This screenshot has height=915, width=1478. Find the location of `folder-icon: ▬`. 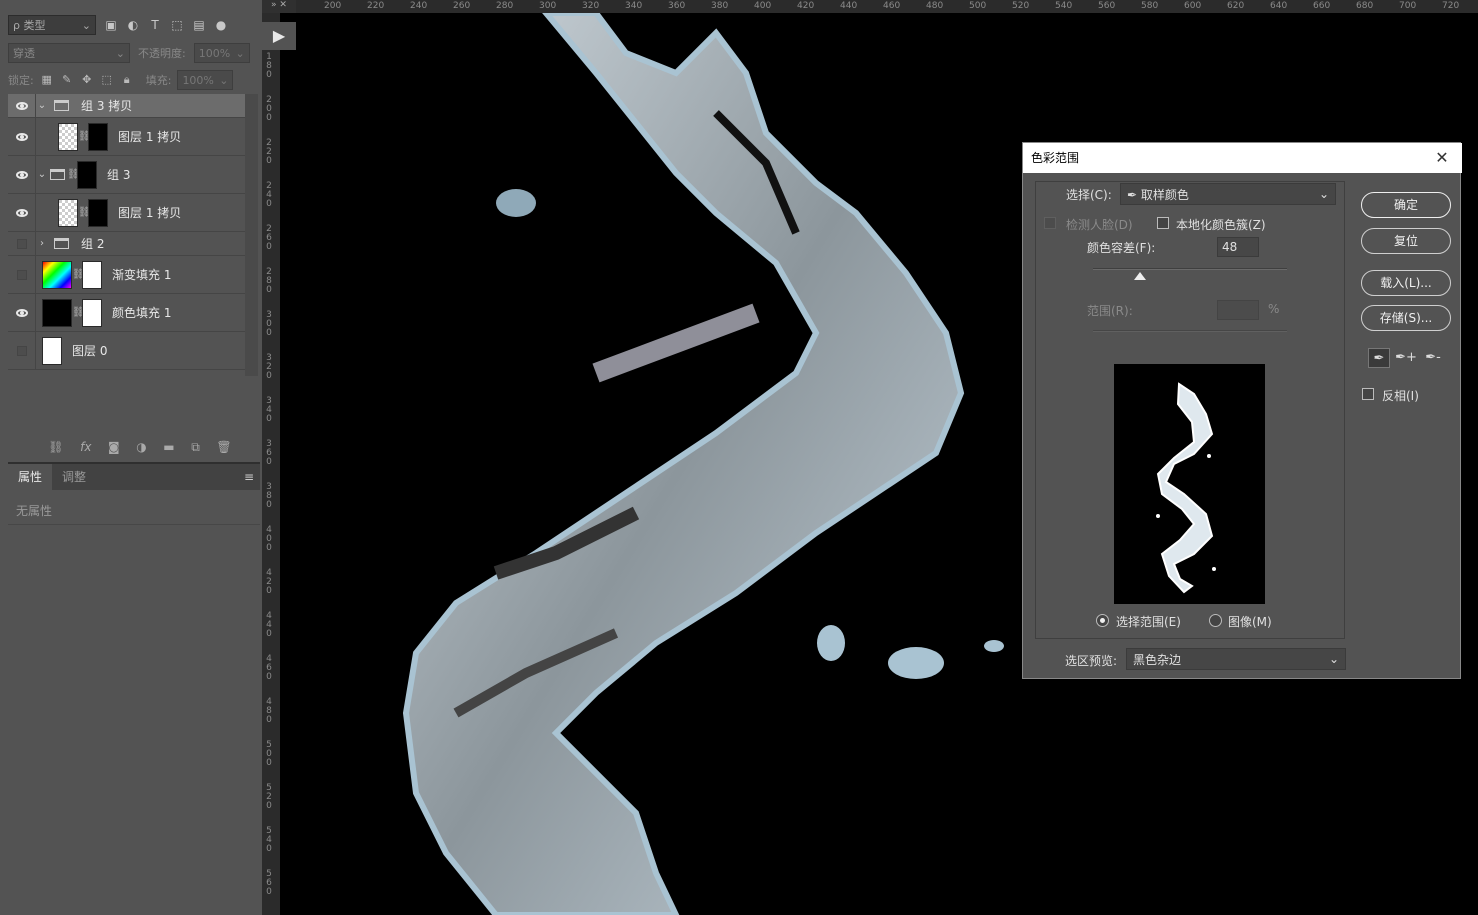

folder-icon: ▬ is located at coordinates (168, 449).